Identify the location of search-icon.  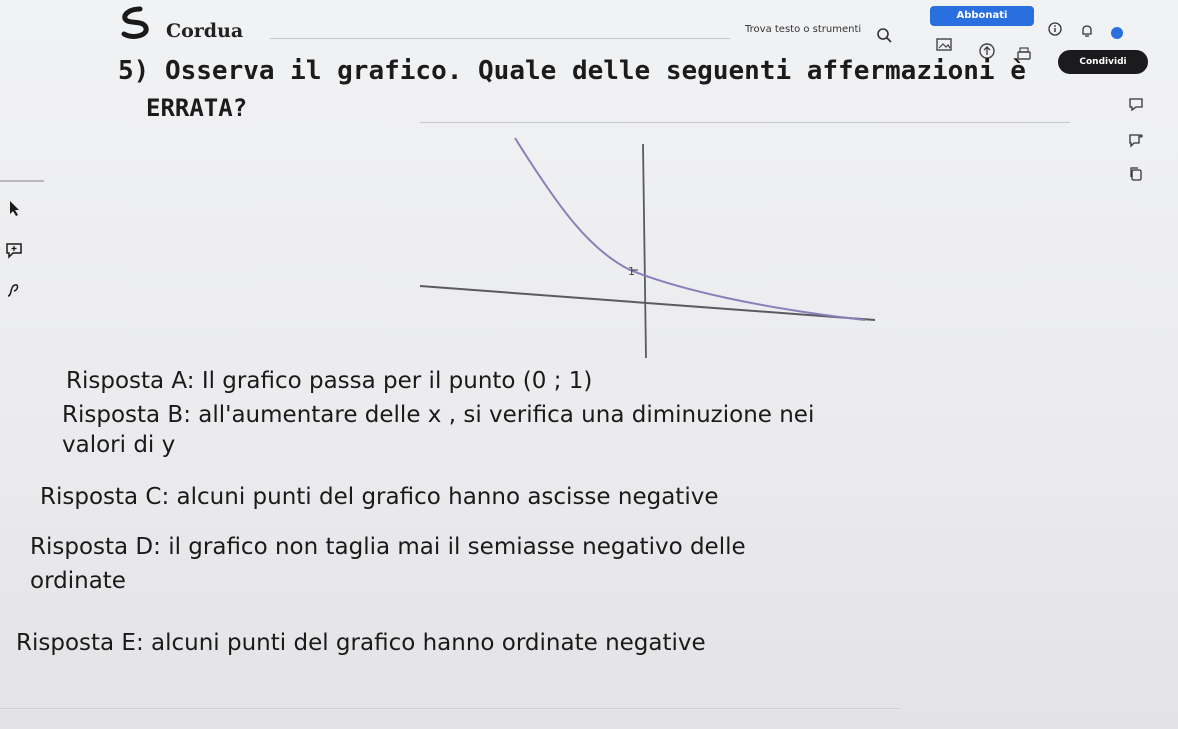
(885, 36).